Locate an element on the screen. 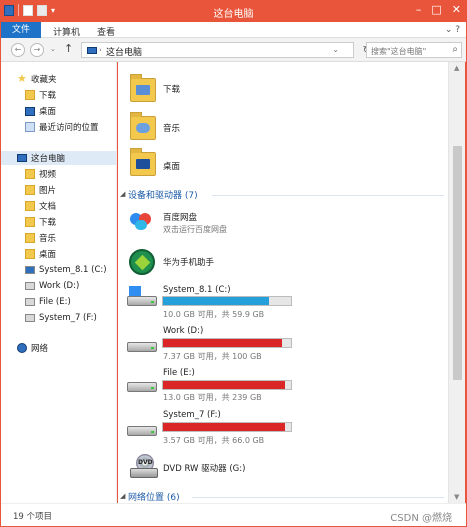  maximize-icon: □ is located at coordinates (436, 9).